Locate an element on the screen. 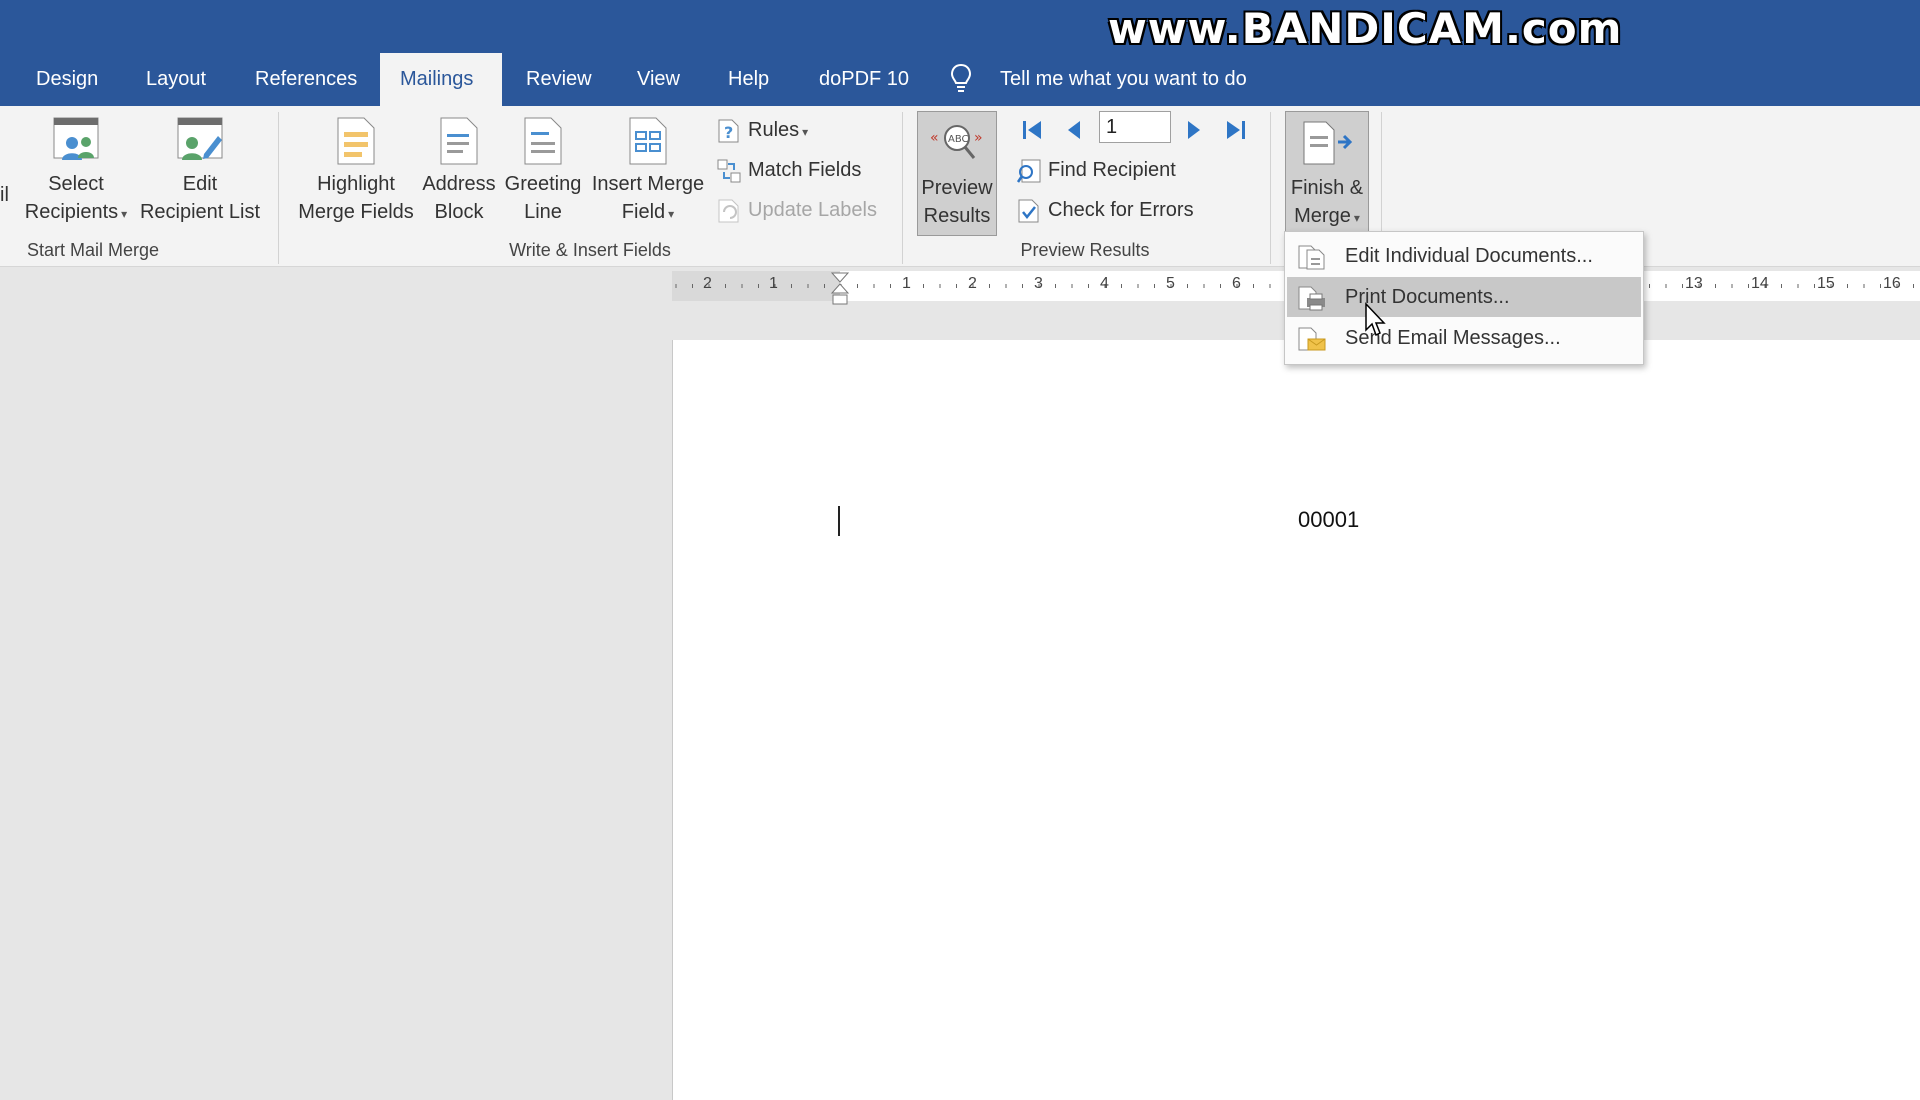  tab-references: References is located at coordinates (306, 79).